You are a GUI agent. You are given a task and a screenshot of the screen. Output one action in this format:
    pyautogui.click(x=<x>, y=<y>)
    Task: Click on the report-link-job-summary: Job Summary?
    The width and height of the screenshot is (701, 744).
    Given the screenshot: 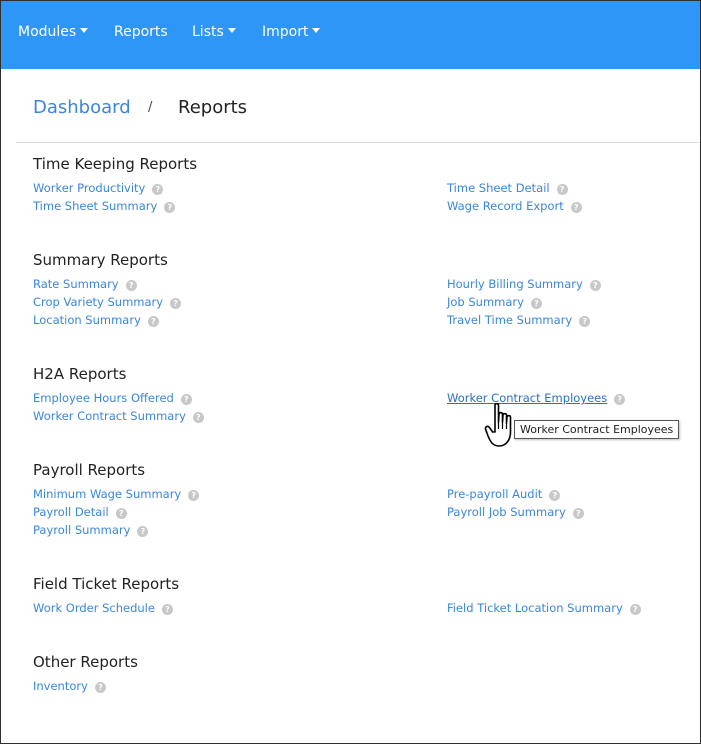 What is the action you would take?
    pyautogui.click(x=494, y=302)
    